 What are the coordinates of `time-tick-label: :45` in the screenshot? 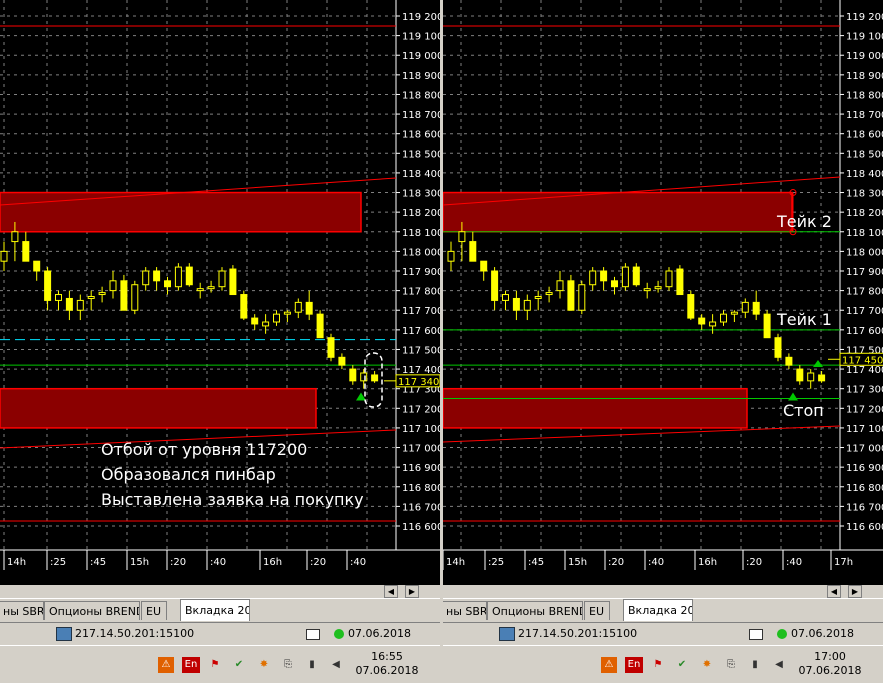 It's located at (98, 562).